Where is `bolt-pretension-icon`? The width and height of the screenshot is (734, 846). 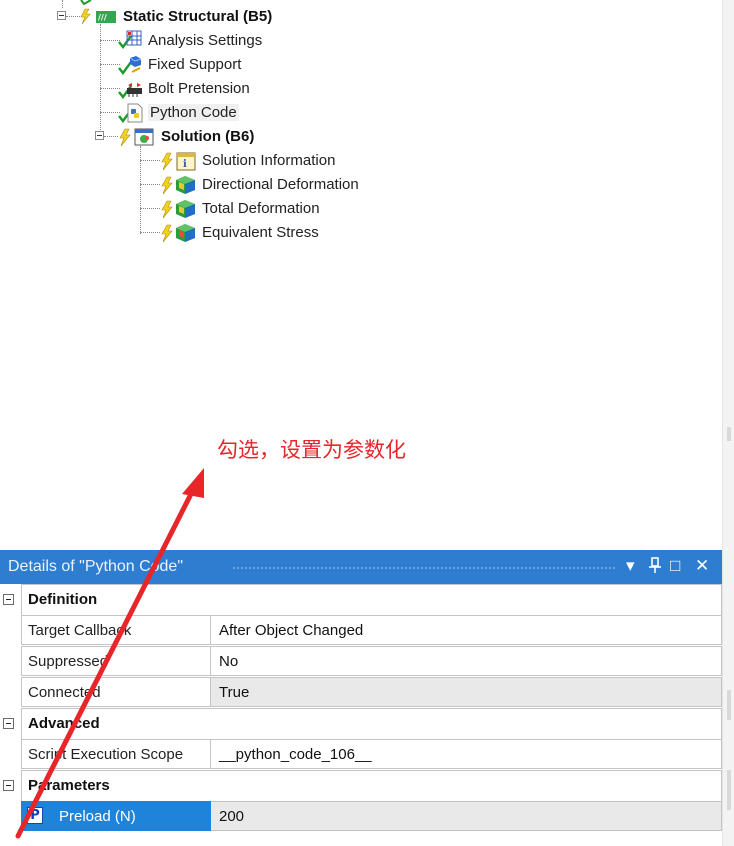 bolt-pretension-icon is located at coordinates (131, 88).